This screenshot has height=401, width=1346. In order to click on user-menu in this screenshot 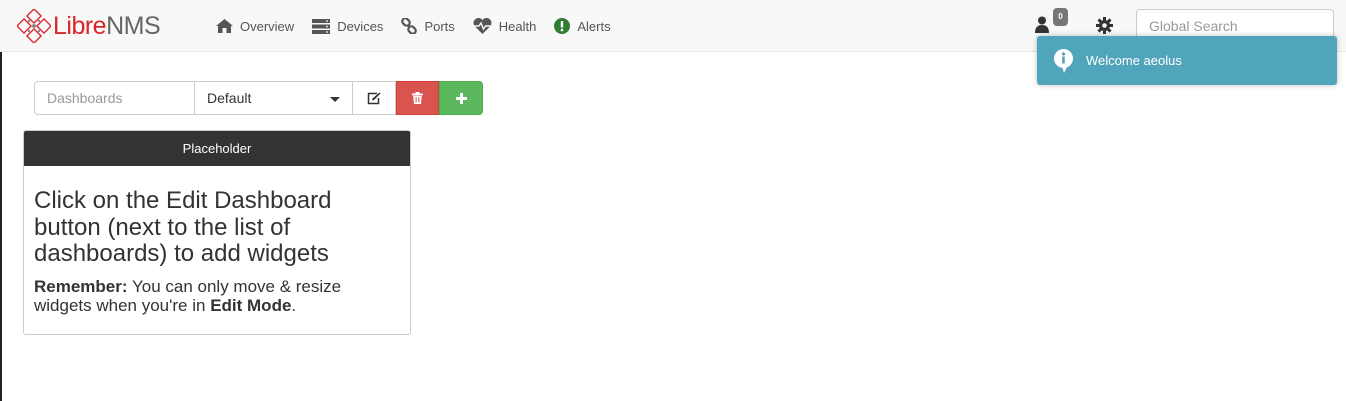, I will do `click(1042, 27)`.